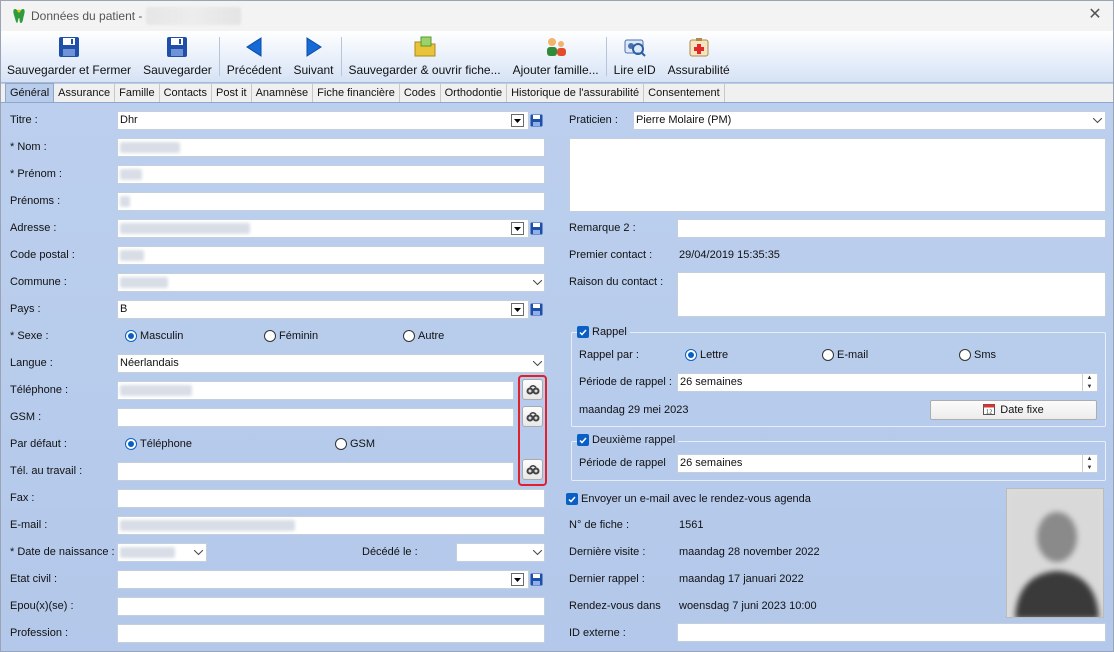 Image resolution: width=1114 pixels, height=652 pixels. Describe the element at coordinates (536, 228) in the screenshot. I see `adresse-save-icon` at that location.